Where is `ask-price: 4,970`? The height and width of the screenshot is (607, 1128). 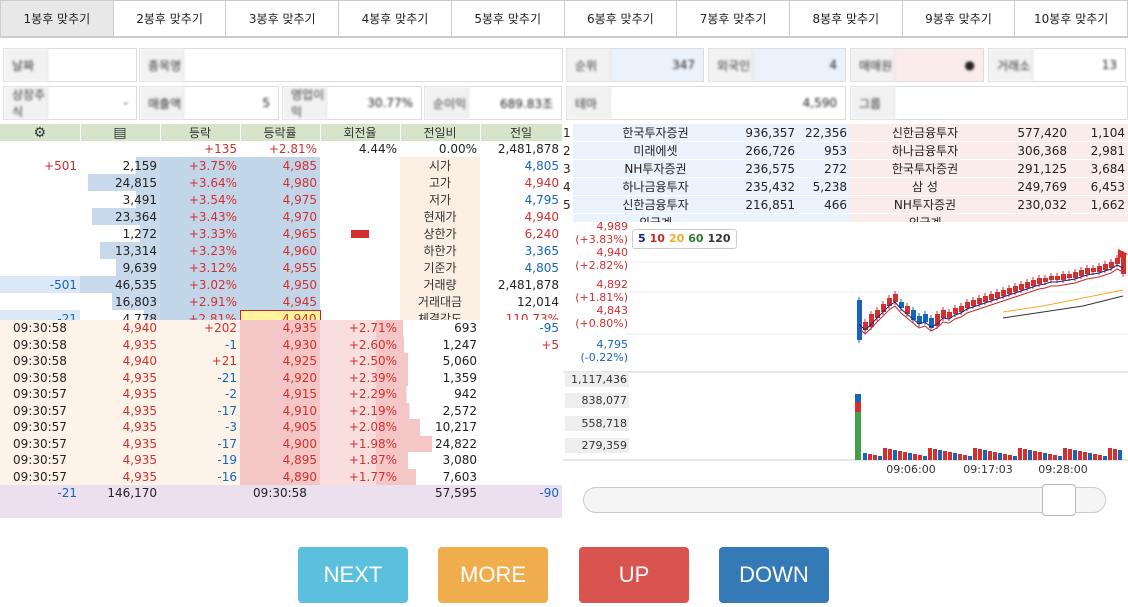
ask-price: 4,970 is located at coordinates (280, 217).